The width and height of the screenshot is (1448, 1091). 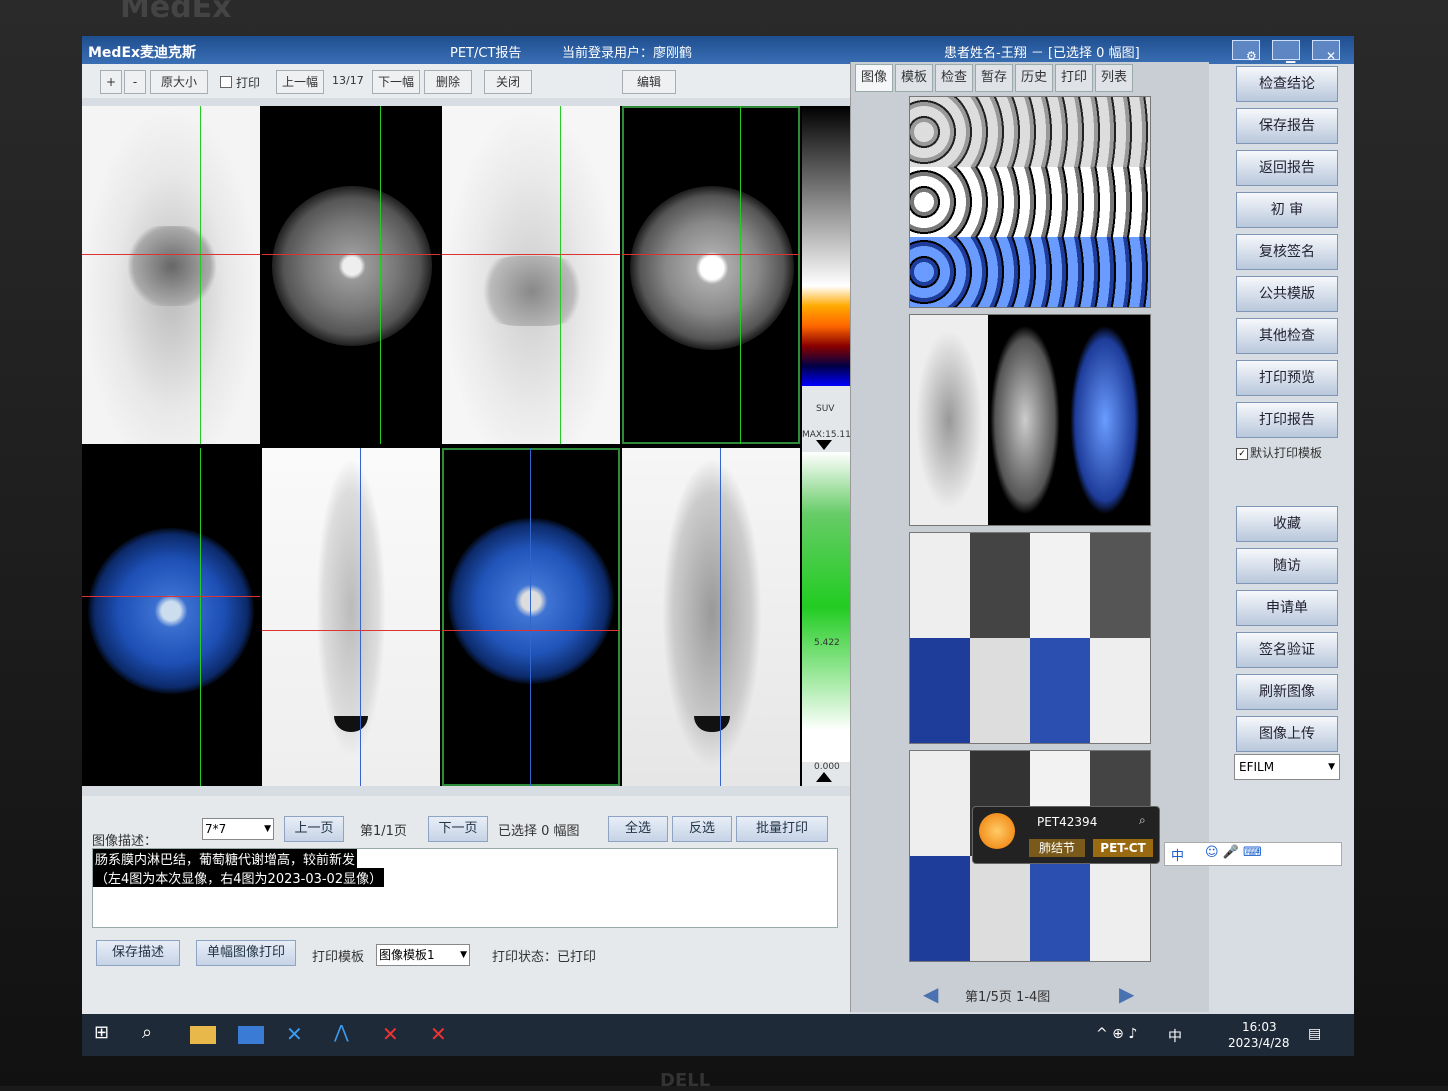 I want to click on tray-icons: ^ ⊕ ♪, so click(x=1116, y=1034).